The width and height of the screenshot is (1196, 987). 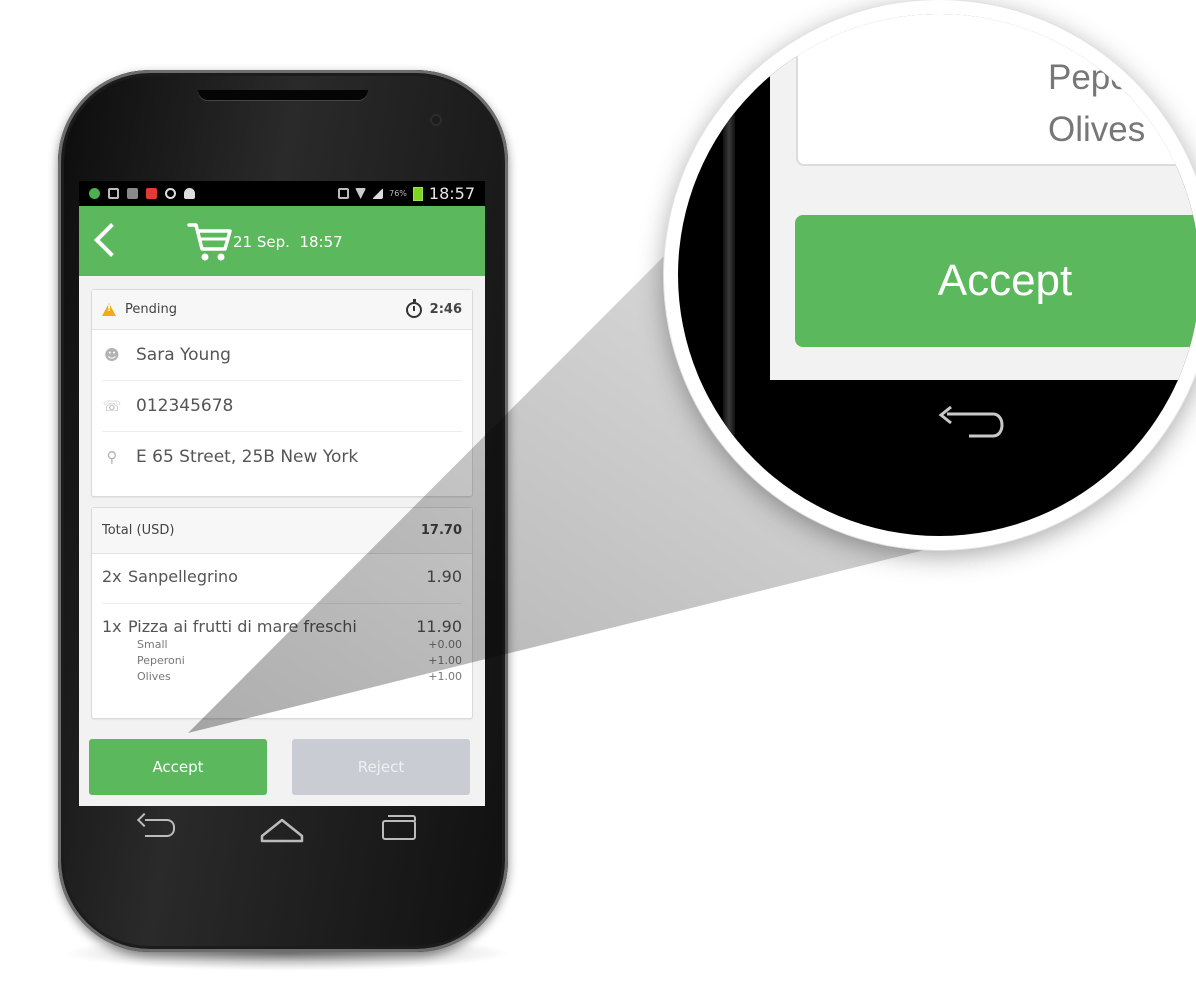 What do you see at coordinates (444, 576) in the screenshot?
I see `item-price: 1.90` at bounding box center [444, 576].